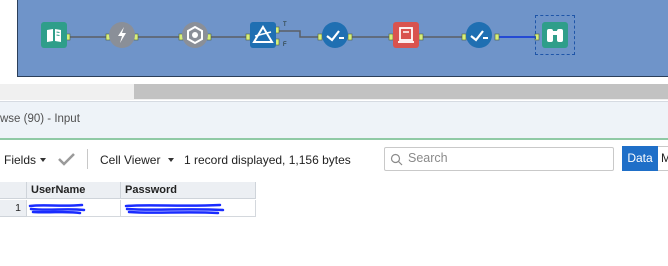  What do you see at coordinates (57, 209) in the screenshot?
I see `redacted-username` at bounding box center [57, 209].